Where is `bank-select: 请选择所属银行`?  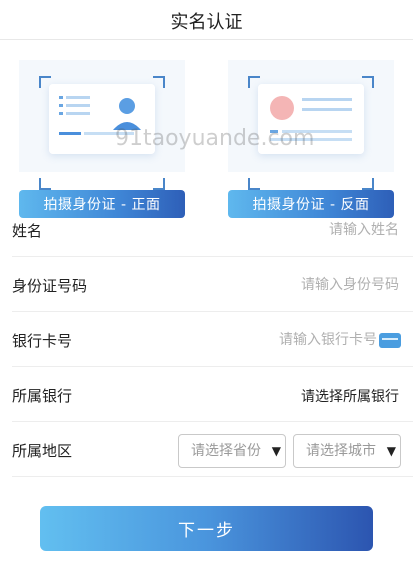
bank-select: 请选择所属银行 is located at coordinates (350, 396).